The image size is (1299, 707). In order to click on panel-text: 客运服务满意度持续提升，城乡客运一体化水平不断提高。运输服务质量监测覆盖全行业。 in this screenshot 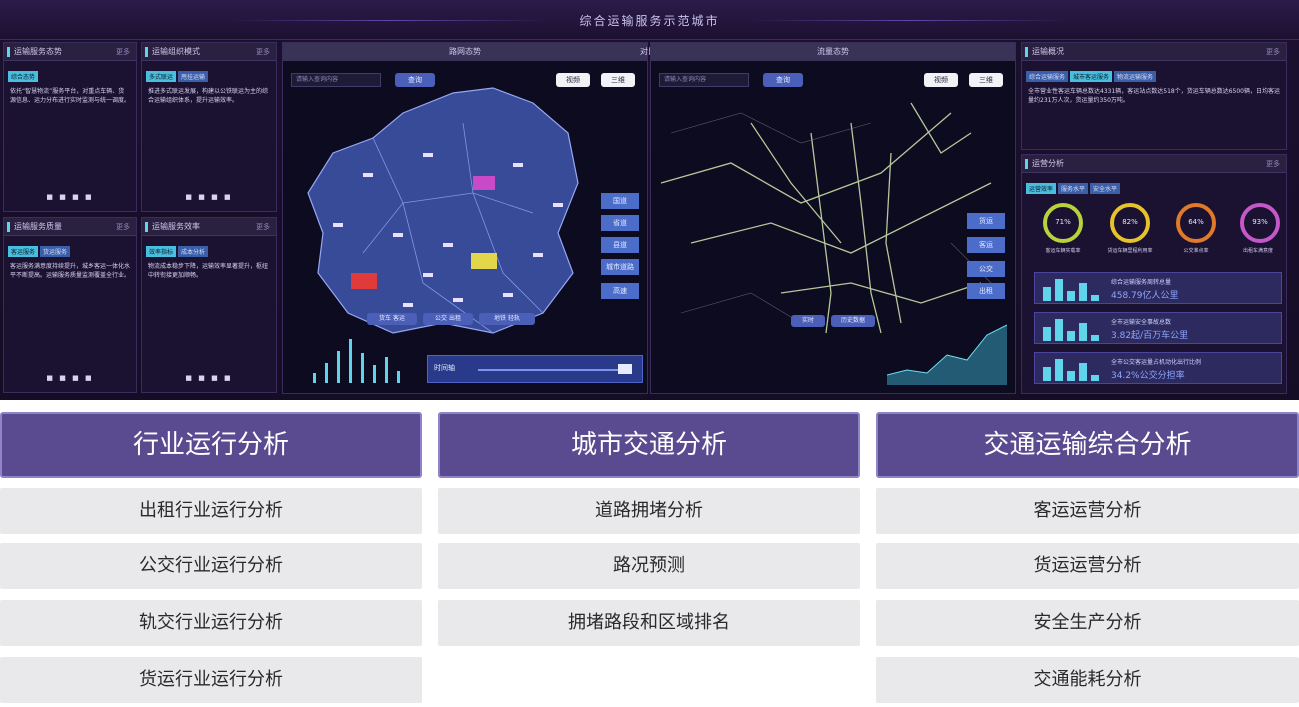, I will do `click(70, 271)`.